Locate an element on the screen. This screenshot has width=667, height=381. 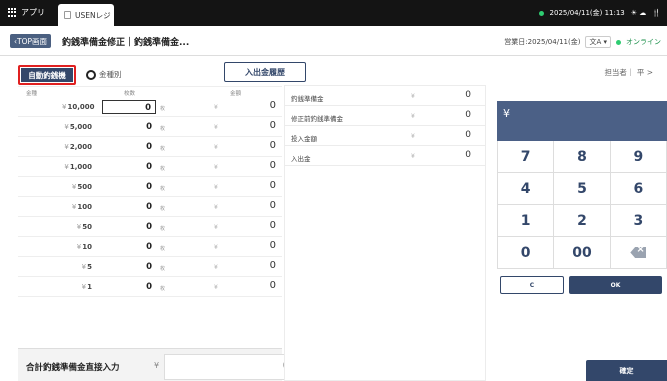
summary-label: 釣銭準備金 is located at coordinates (307, 99).